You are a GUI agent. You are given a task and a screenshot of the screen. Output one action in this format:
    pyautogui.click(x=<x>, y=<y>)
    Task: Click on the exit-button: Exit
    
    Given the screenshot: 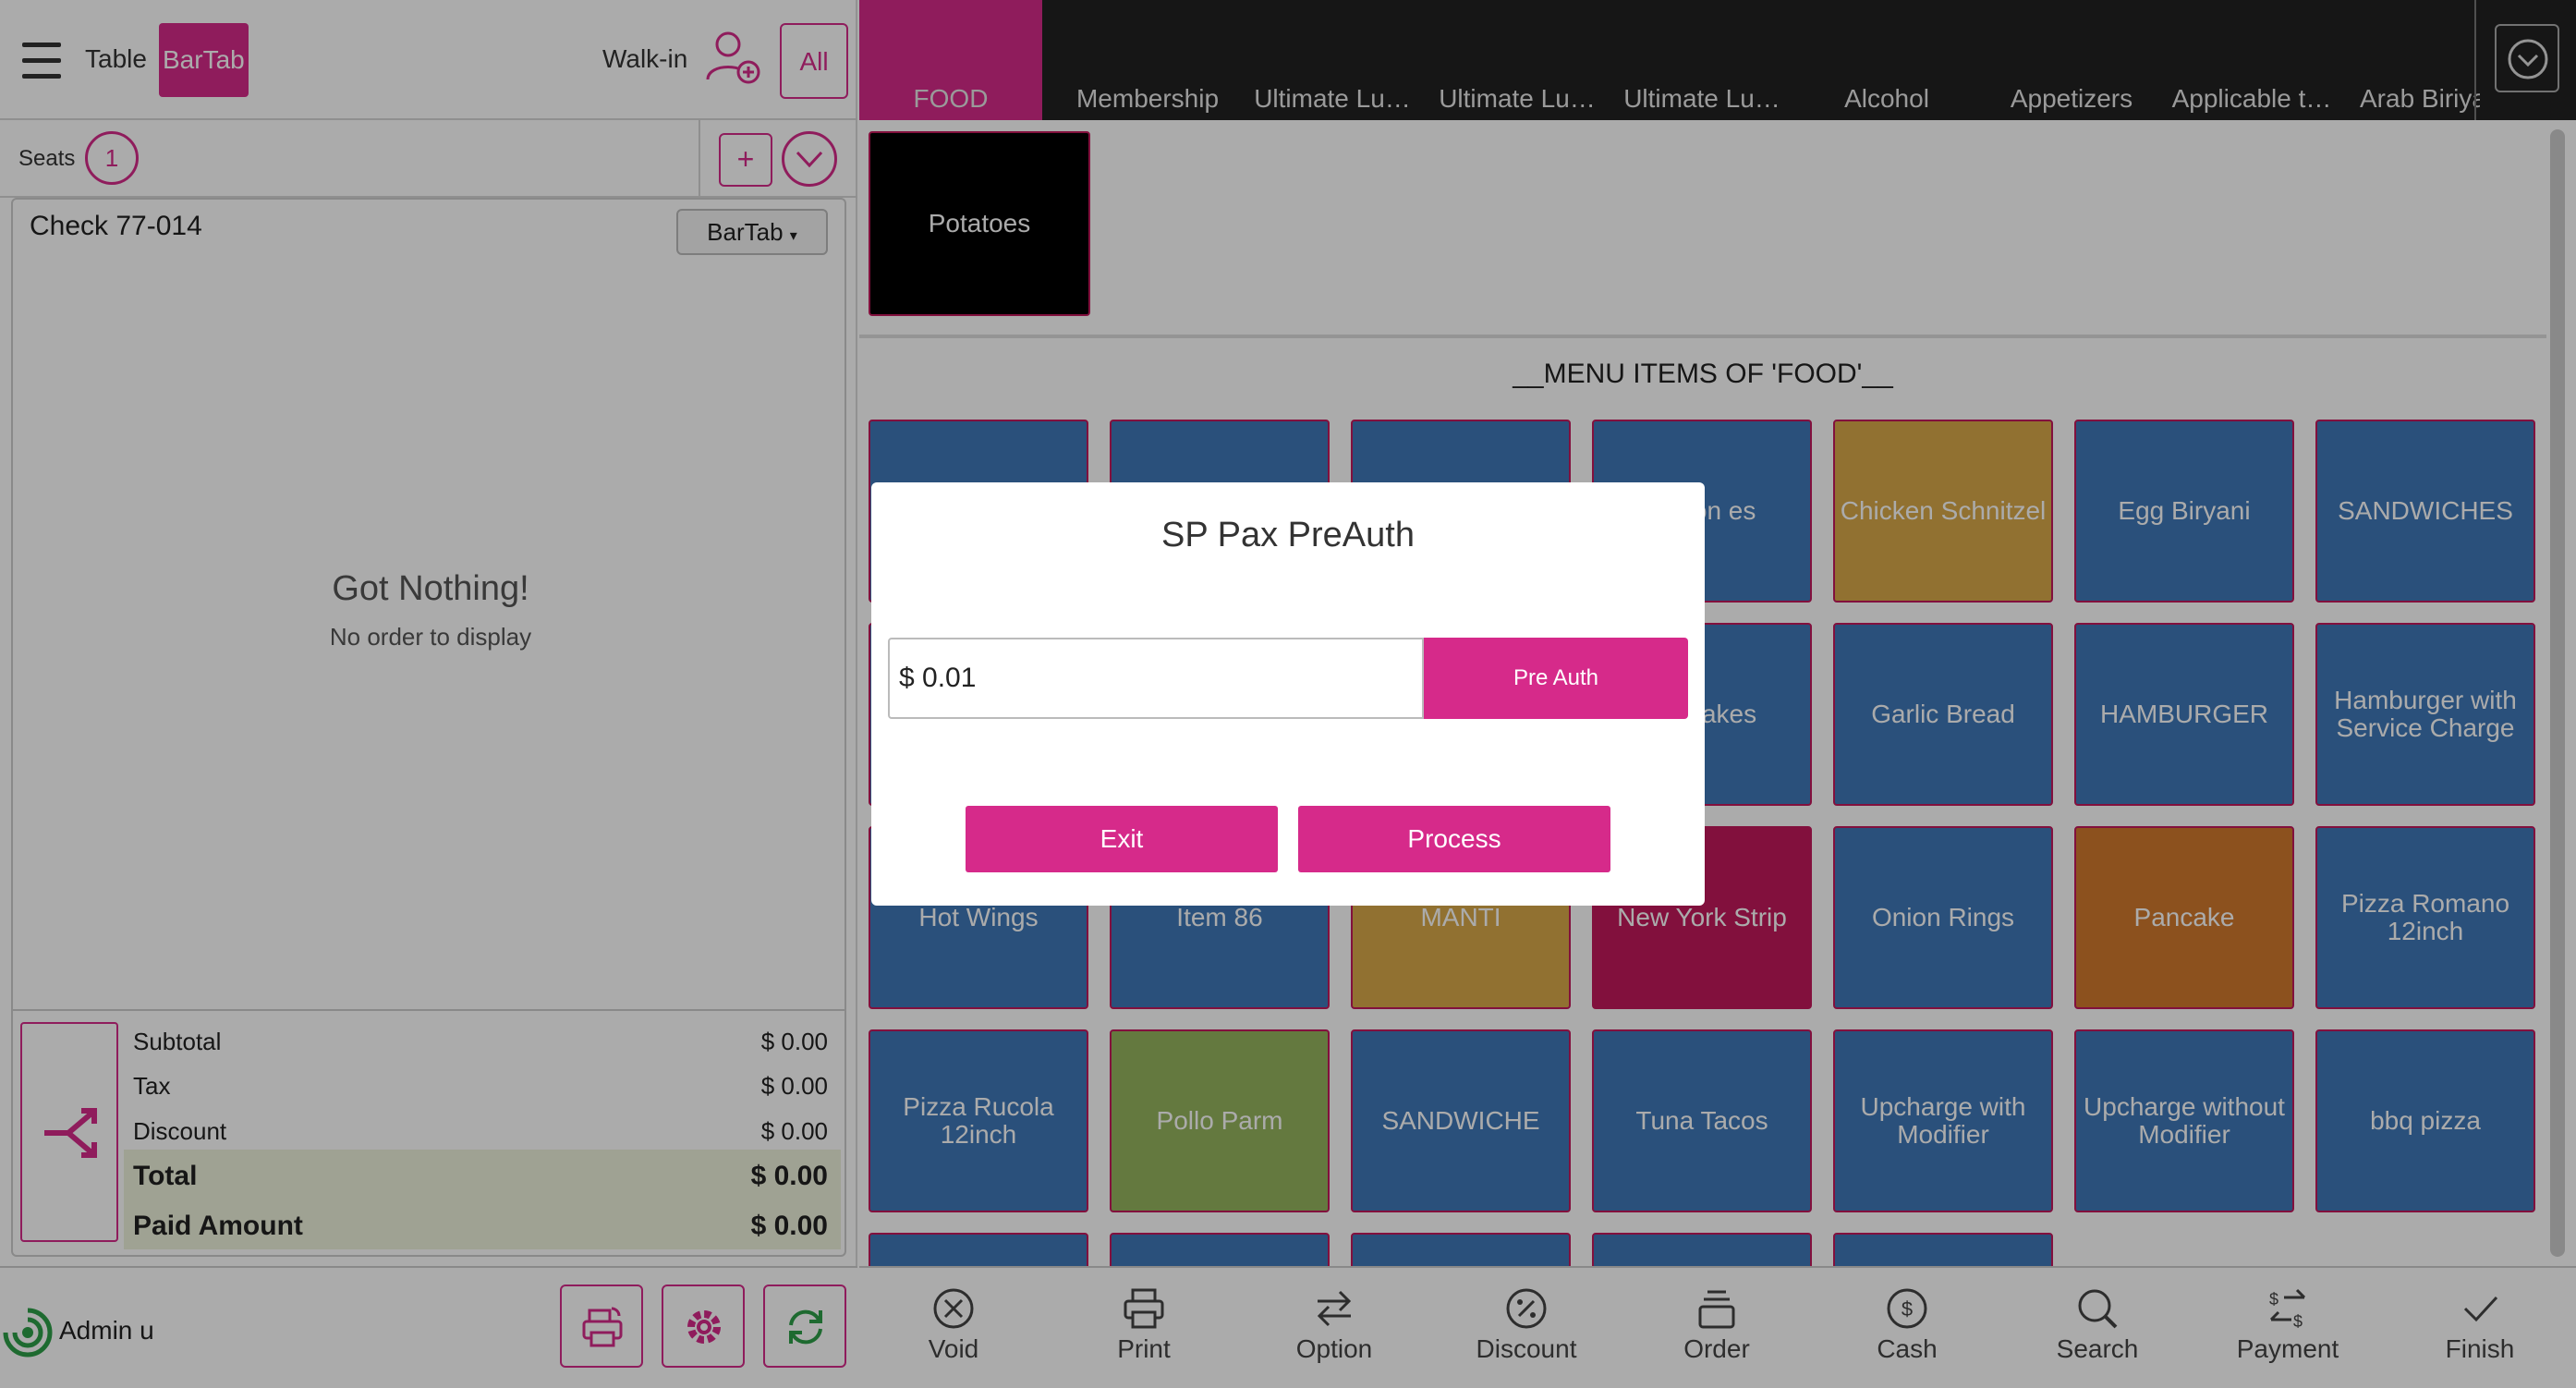 What is the action you would take?
    pyautogui.click(x=1122, y=839)
    